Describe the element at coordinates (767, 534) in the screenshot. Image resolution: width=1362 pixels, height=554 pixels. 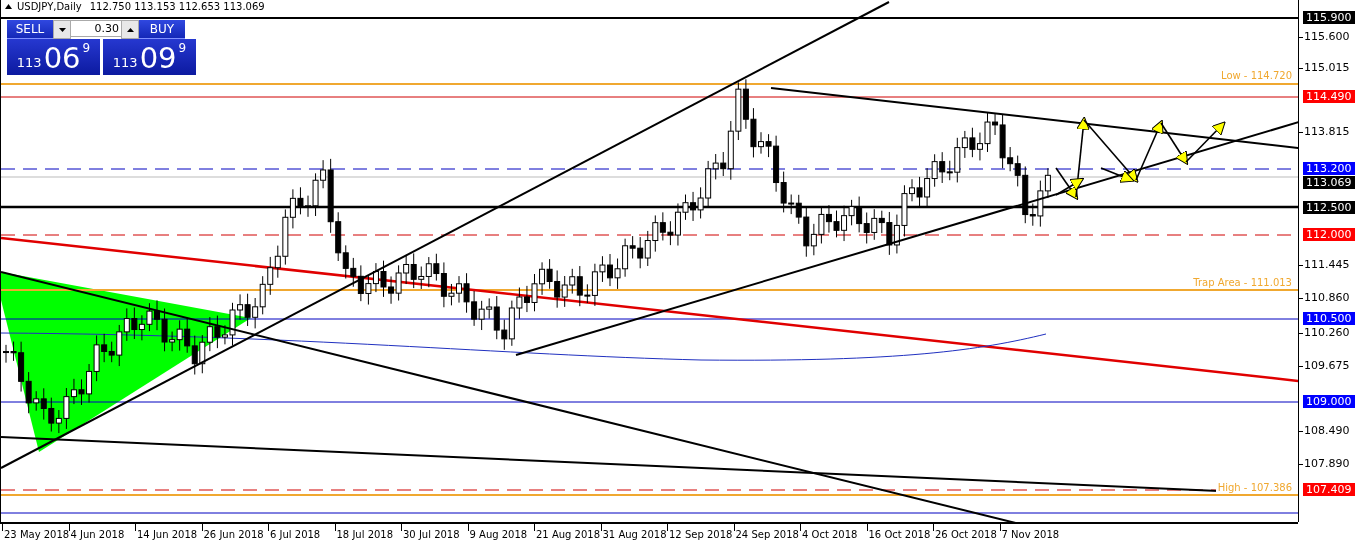
I see `date-label: 24 Sep 2018` at that location.